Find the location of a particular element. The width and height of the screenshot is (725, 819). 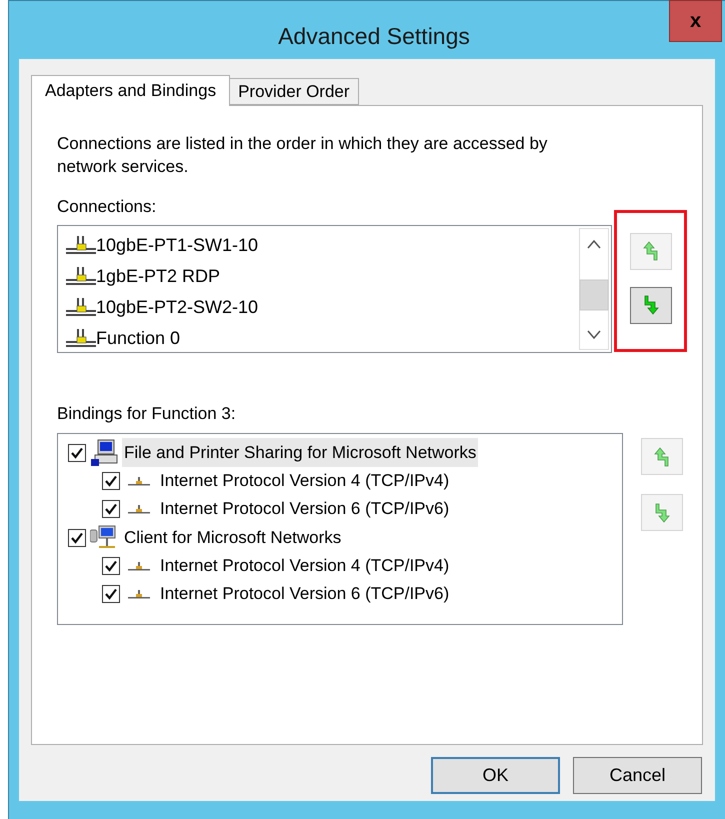

move-down-button is located at coordinates (651, 305).